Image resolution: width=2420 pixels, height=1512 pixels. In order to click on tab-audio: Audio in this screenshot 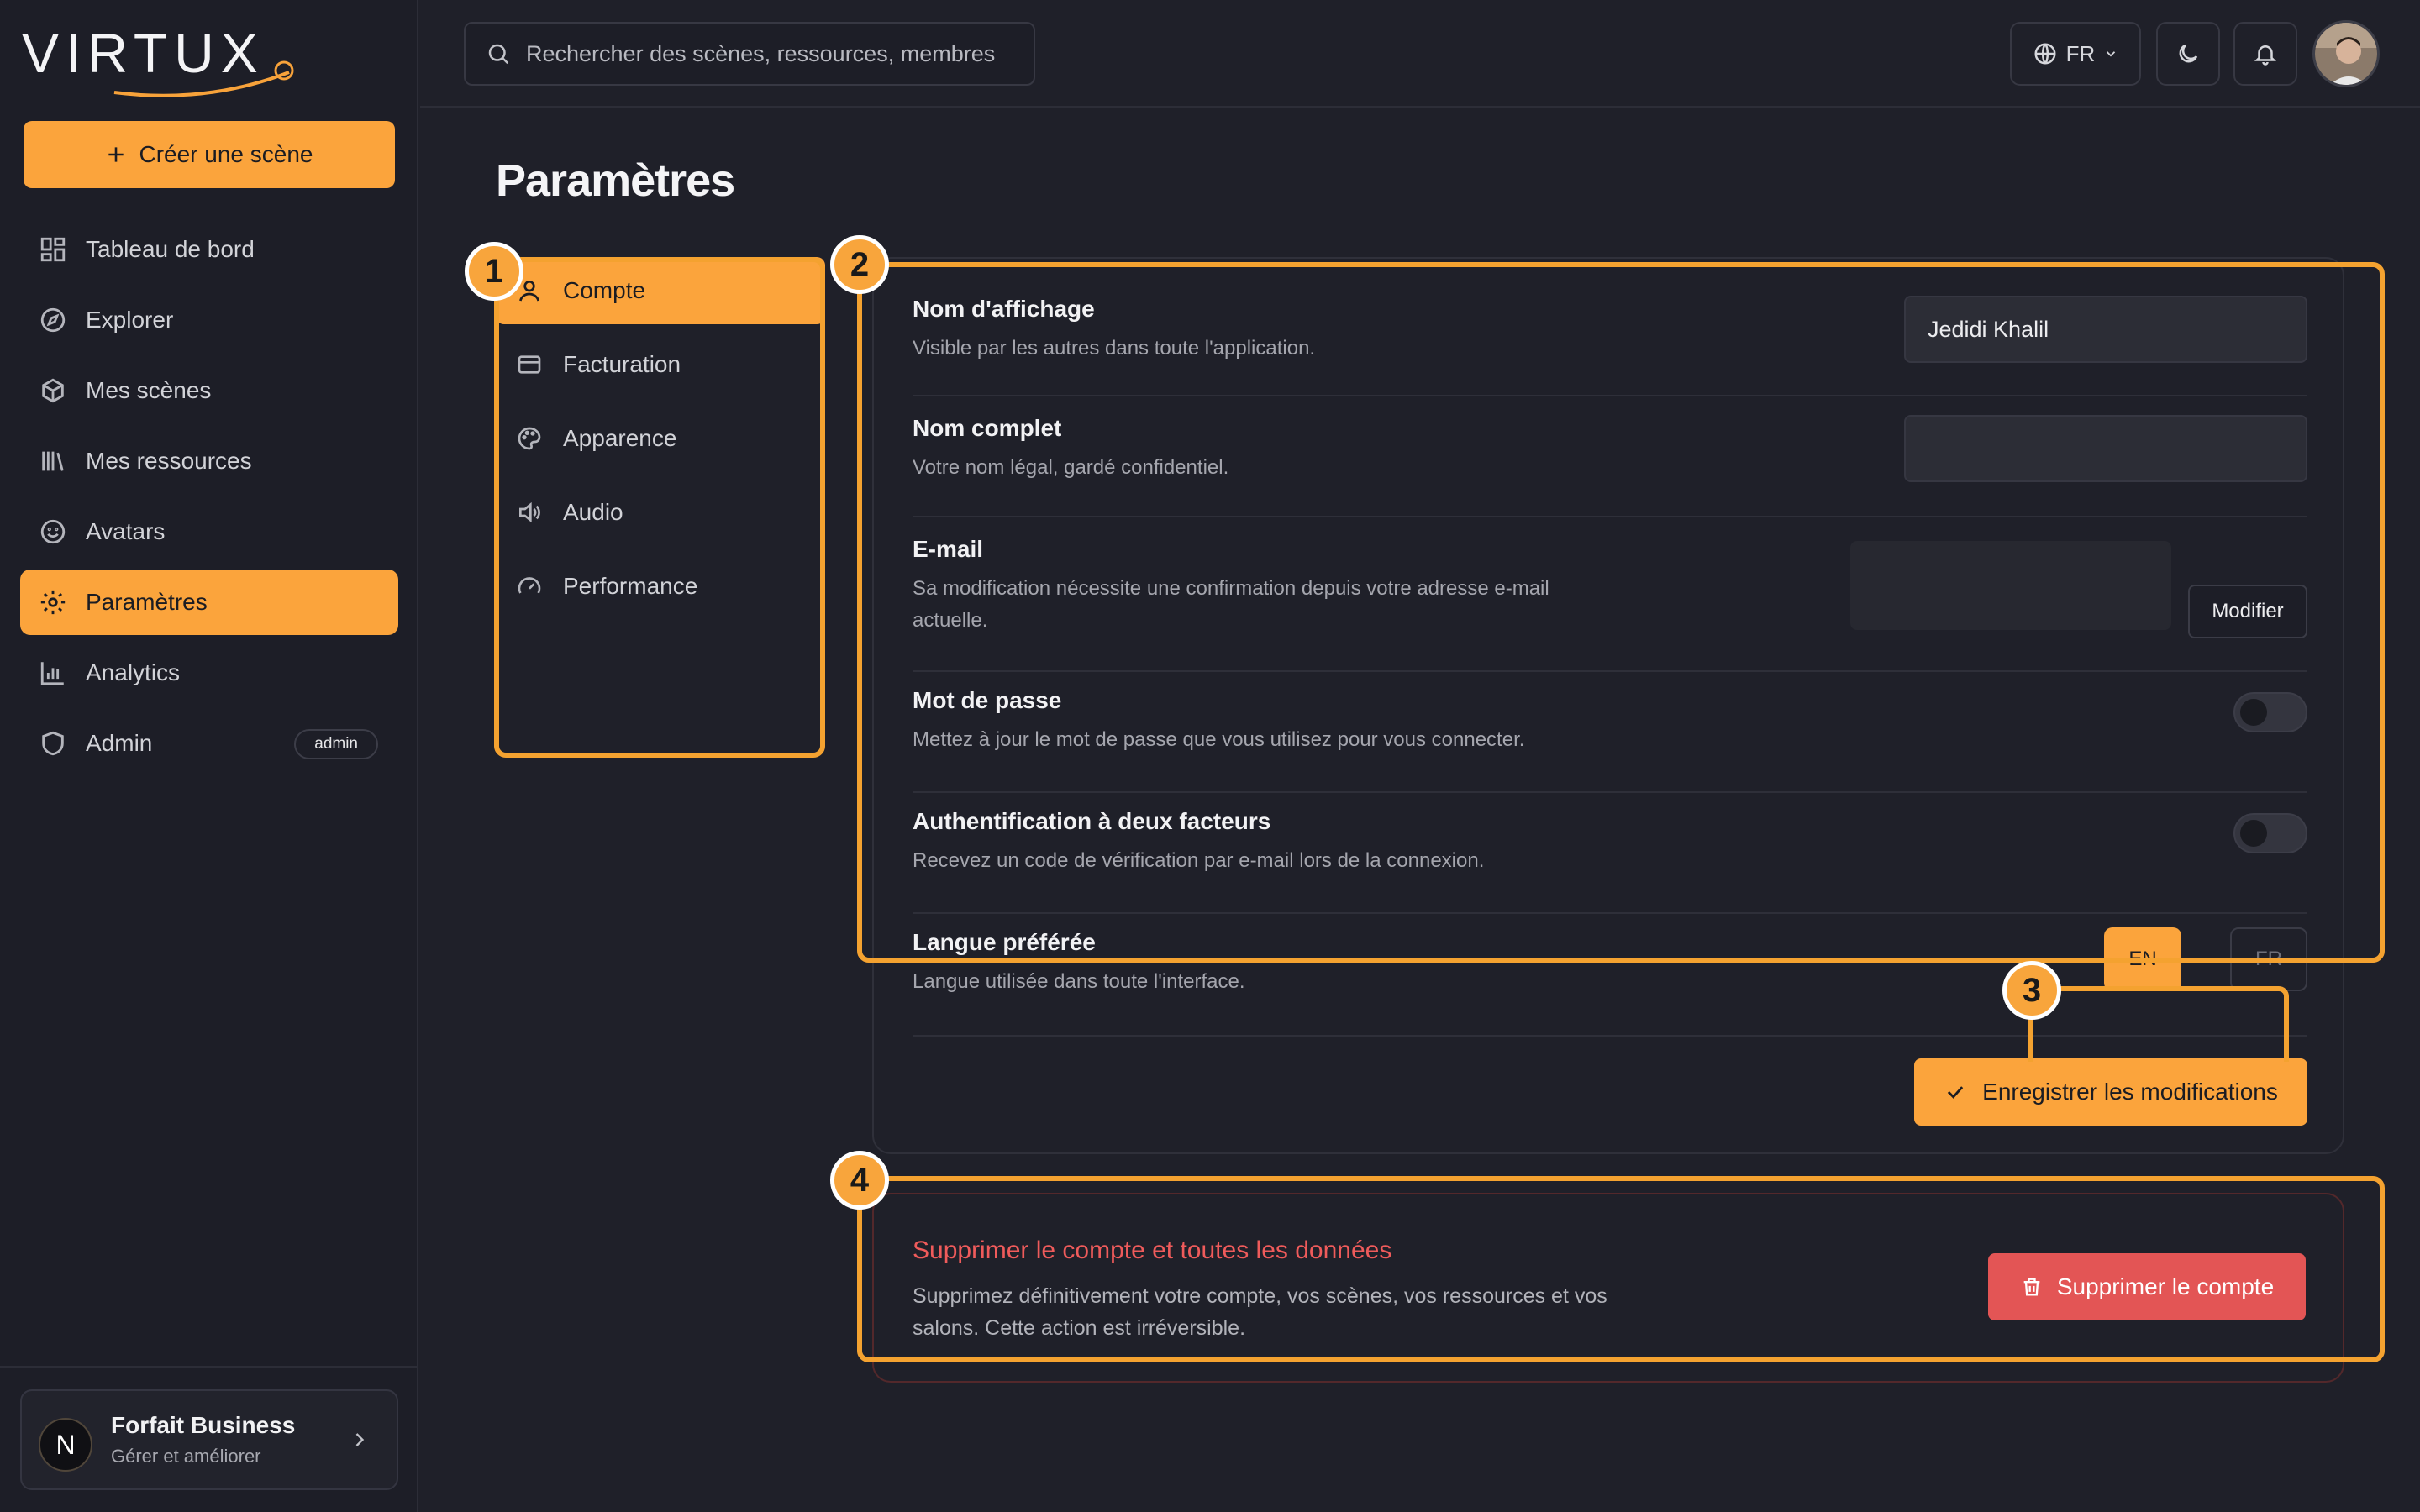, I will do `click(660, 512)`.